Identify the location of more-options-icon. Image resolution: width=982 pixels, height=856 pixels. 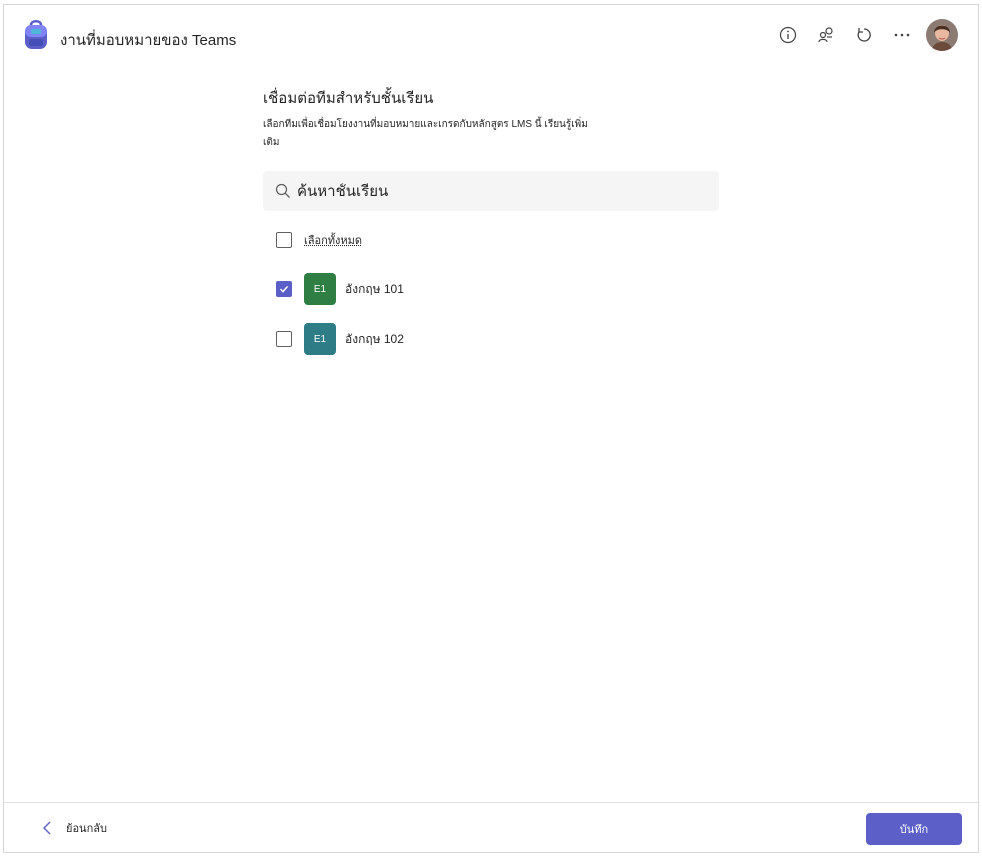
(902, 35).